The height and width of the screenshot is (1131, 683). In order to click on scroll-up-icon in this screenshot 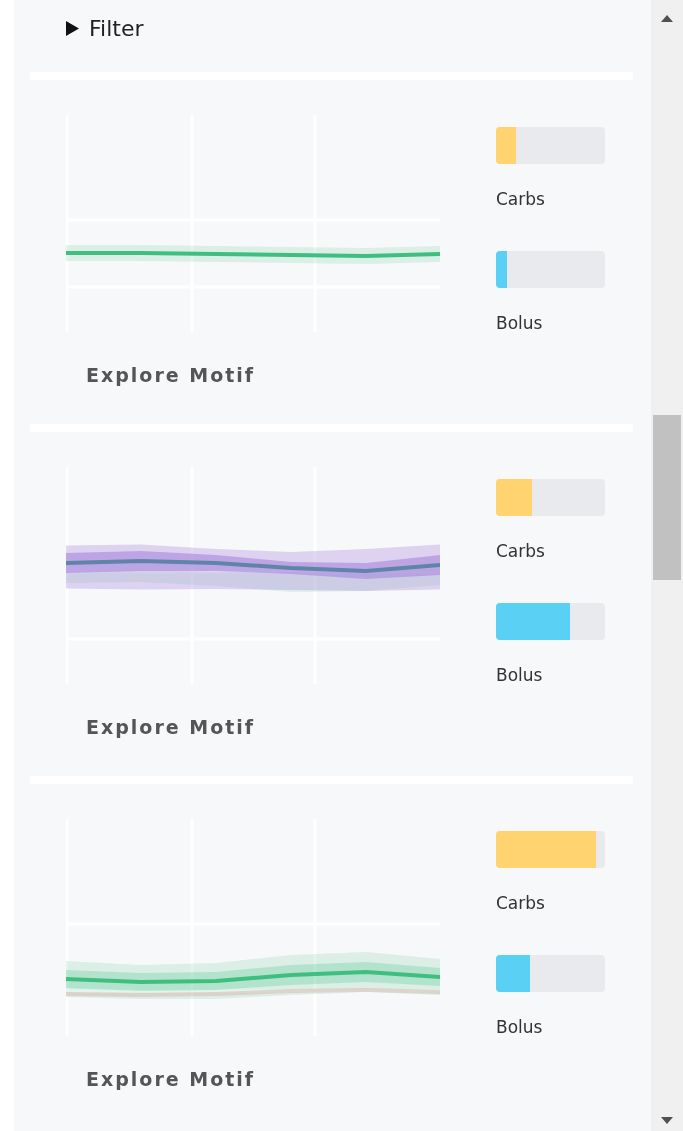, I will do `click(667, 18)`.